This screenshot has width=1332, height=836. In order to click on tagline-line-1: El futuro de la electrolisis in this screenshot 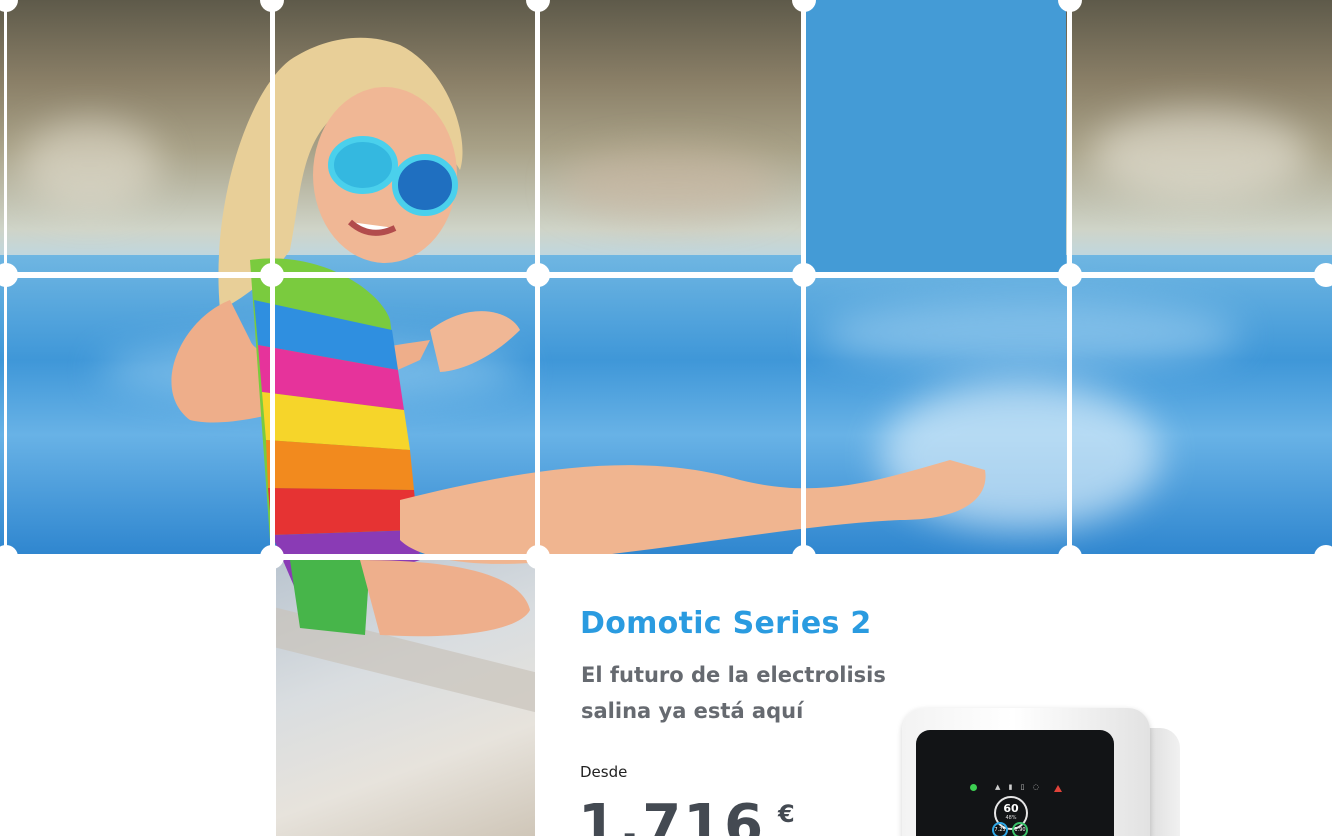, I will do `click(733, 675)`.